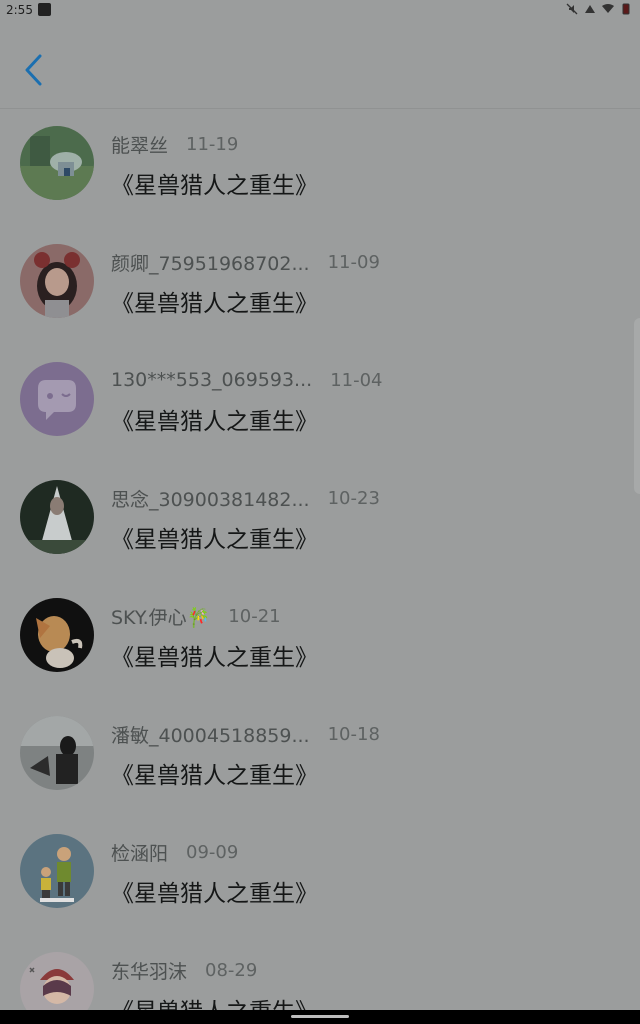 This screenshot has height=1024, width=640. Describe the element at coordinates (57, 635) in the screenshot. I see `cartoon-character-avatar` at that location.